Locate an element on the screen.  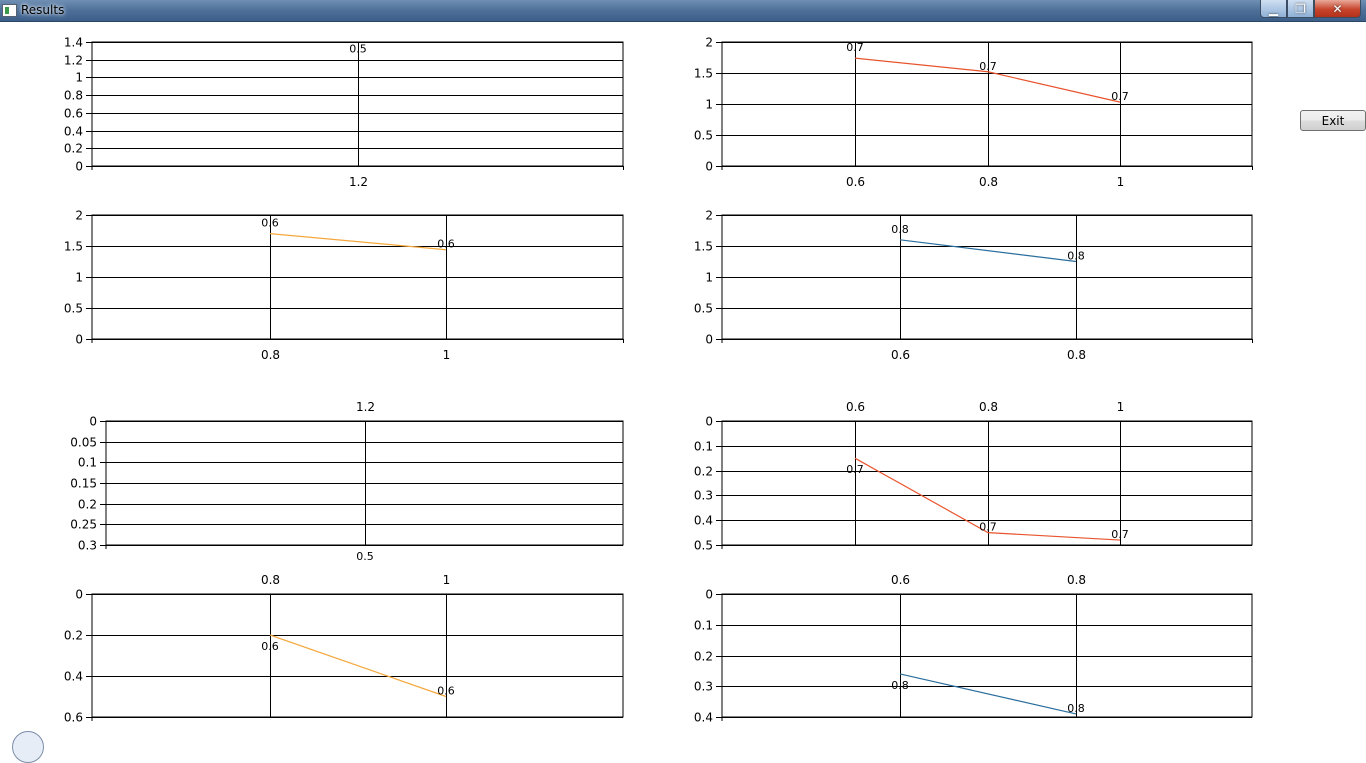
start-orb is located at coordinates (28, 747).